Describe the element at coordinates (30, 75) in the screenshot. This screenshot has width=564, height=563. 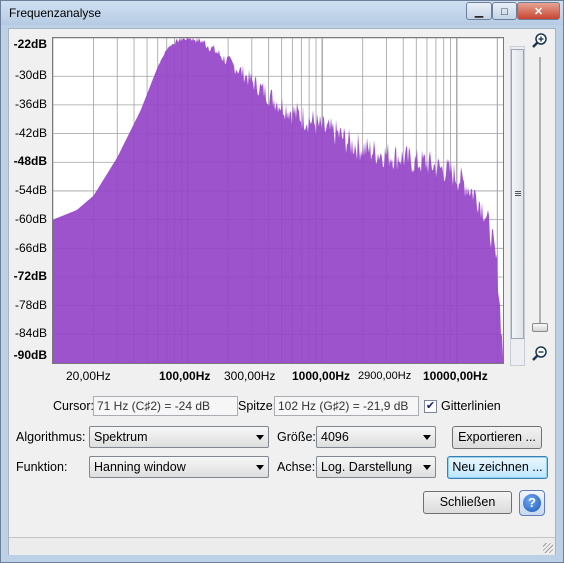
I see `y-tick-label: -30dB` at that location.